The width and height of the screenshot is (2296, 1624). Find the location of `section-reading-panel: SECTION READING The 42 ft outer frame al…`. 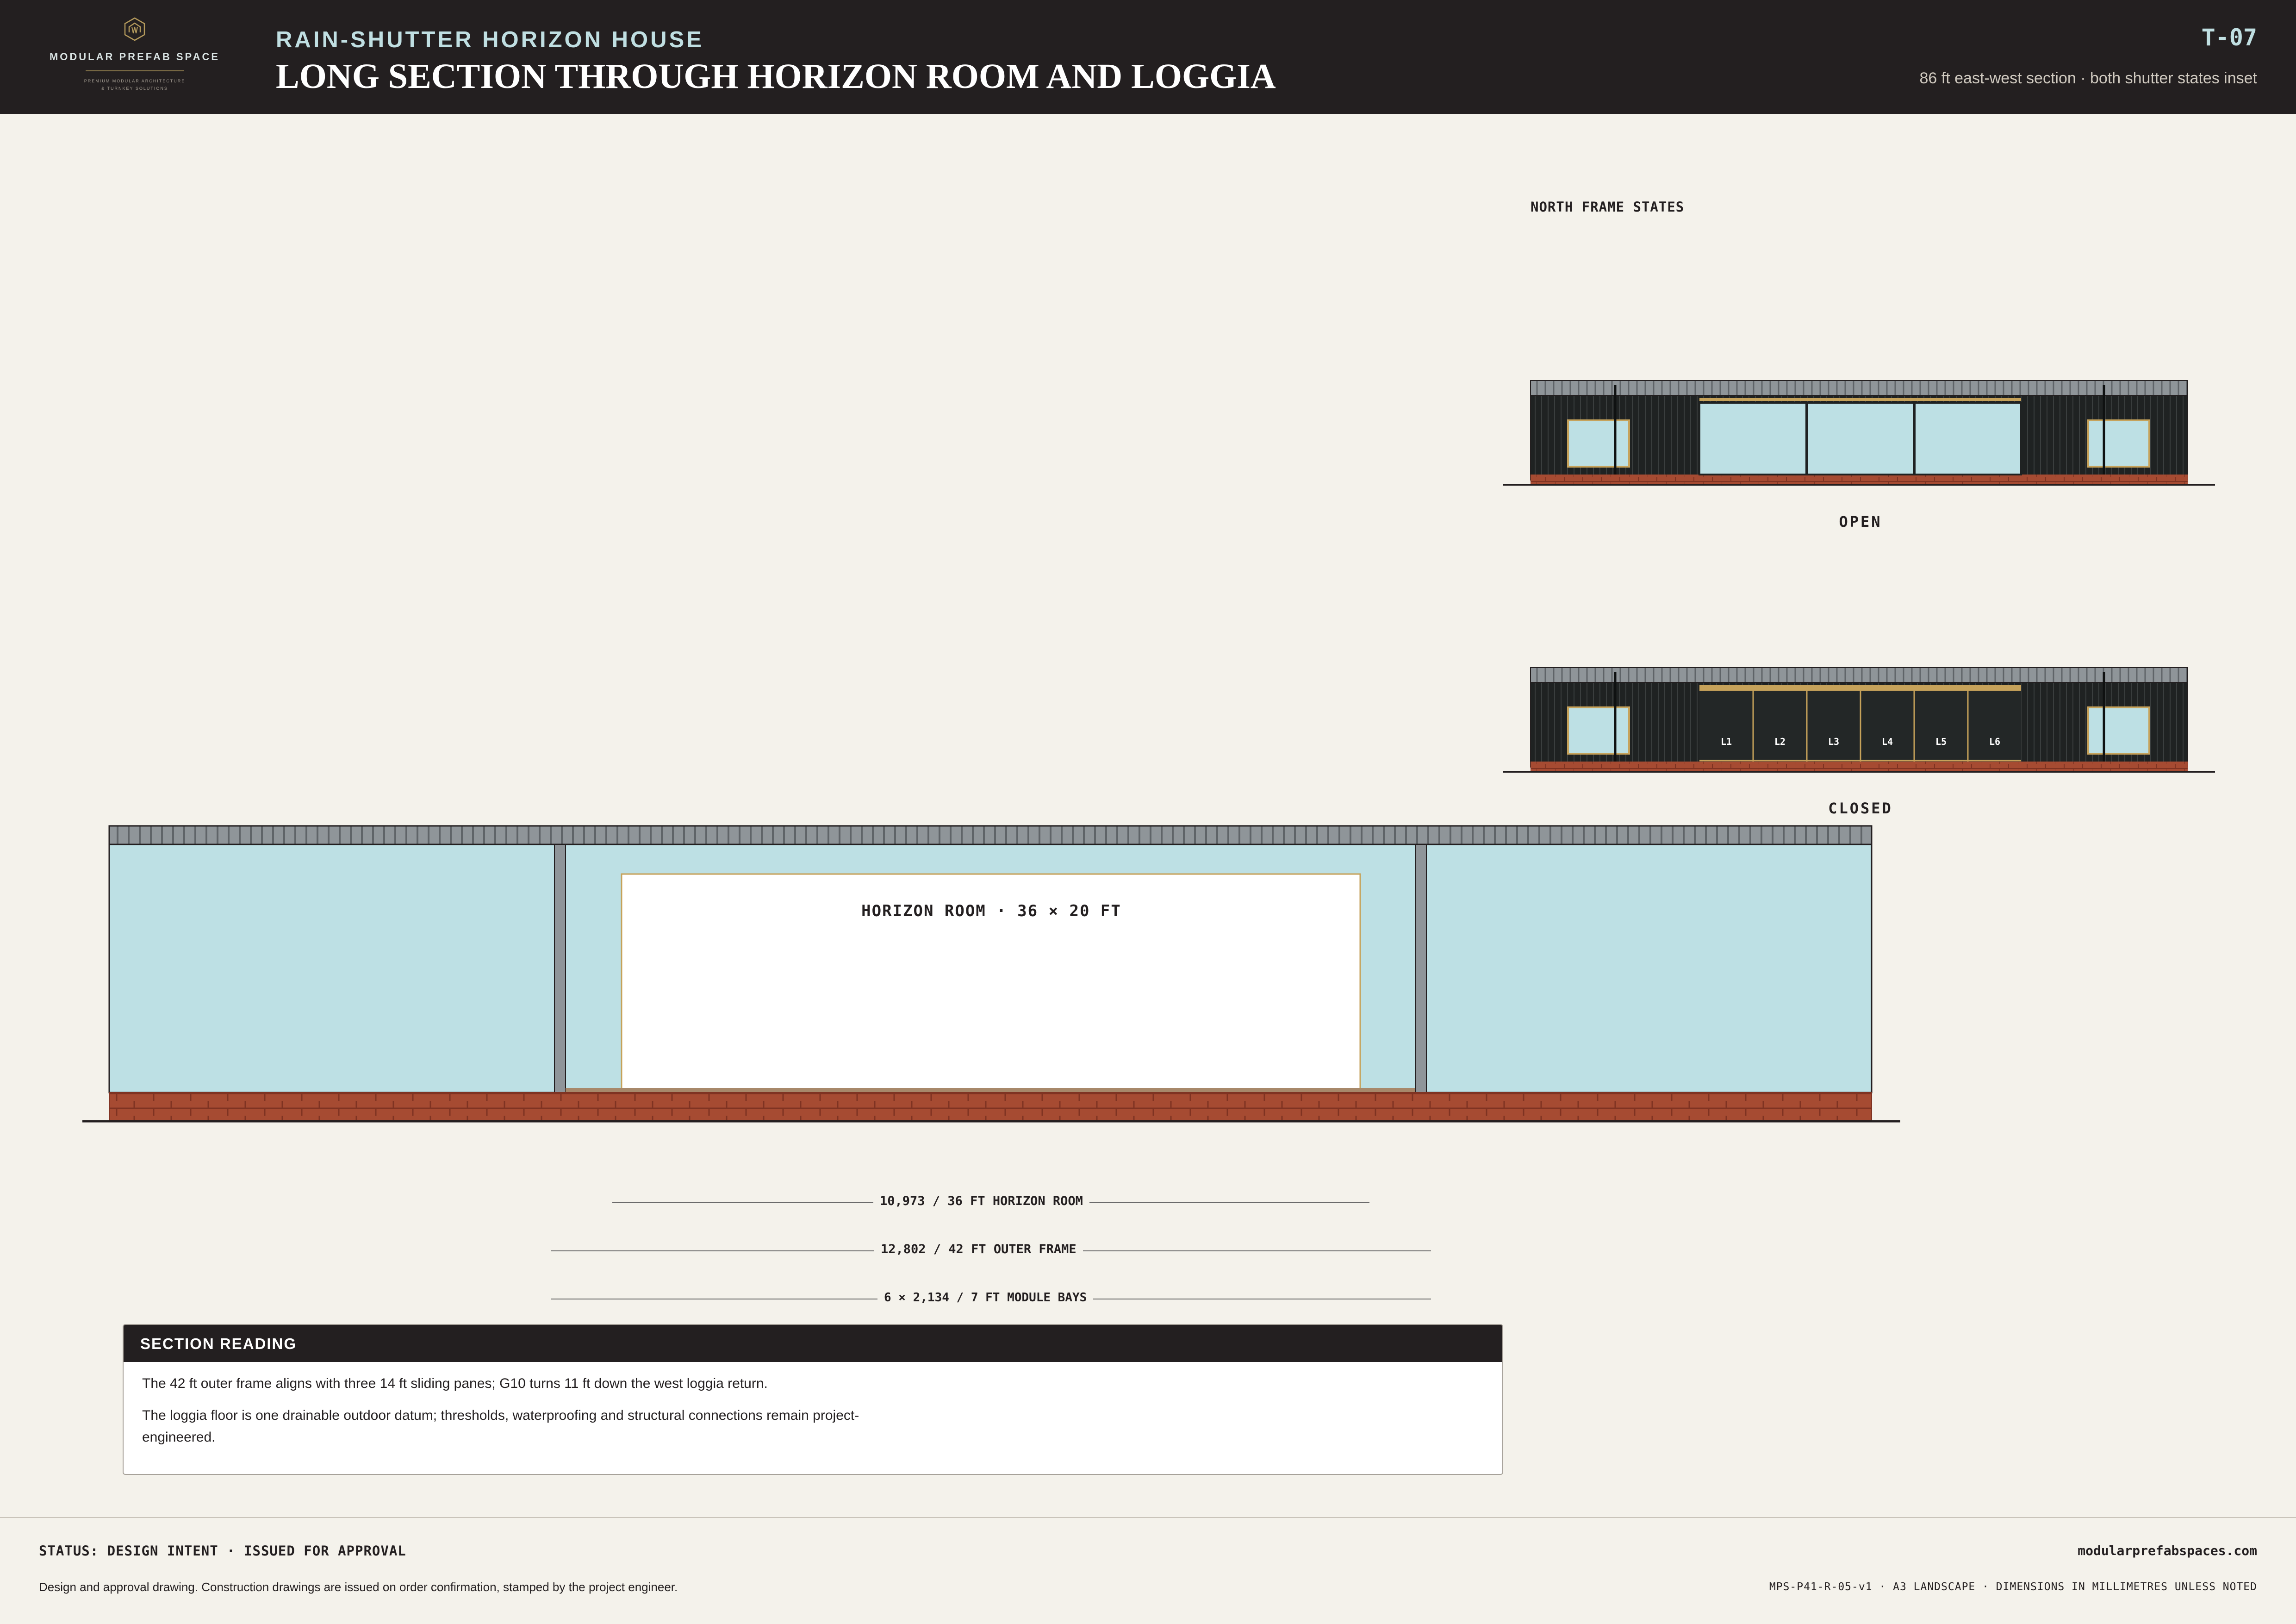

section-reading-panel: SECTION READING The 42 ft outer frame al… is located at coordinates (813, 1399).